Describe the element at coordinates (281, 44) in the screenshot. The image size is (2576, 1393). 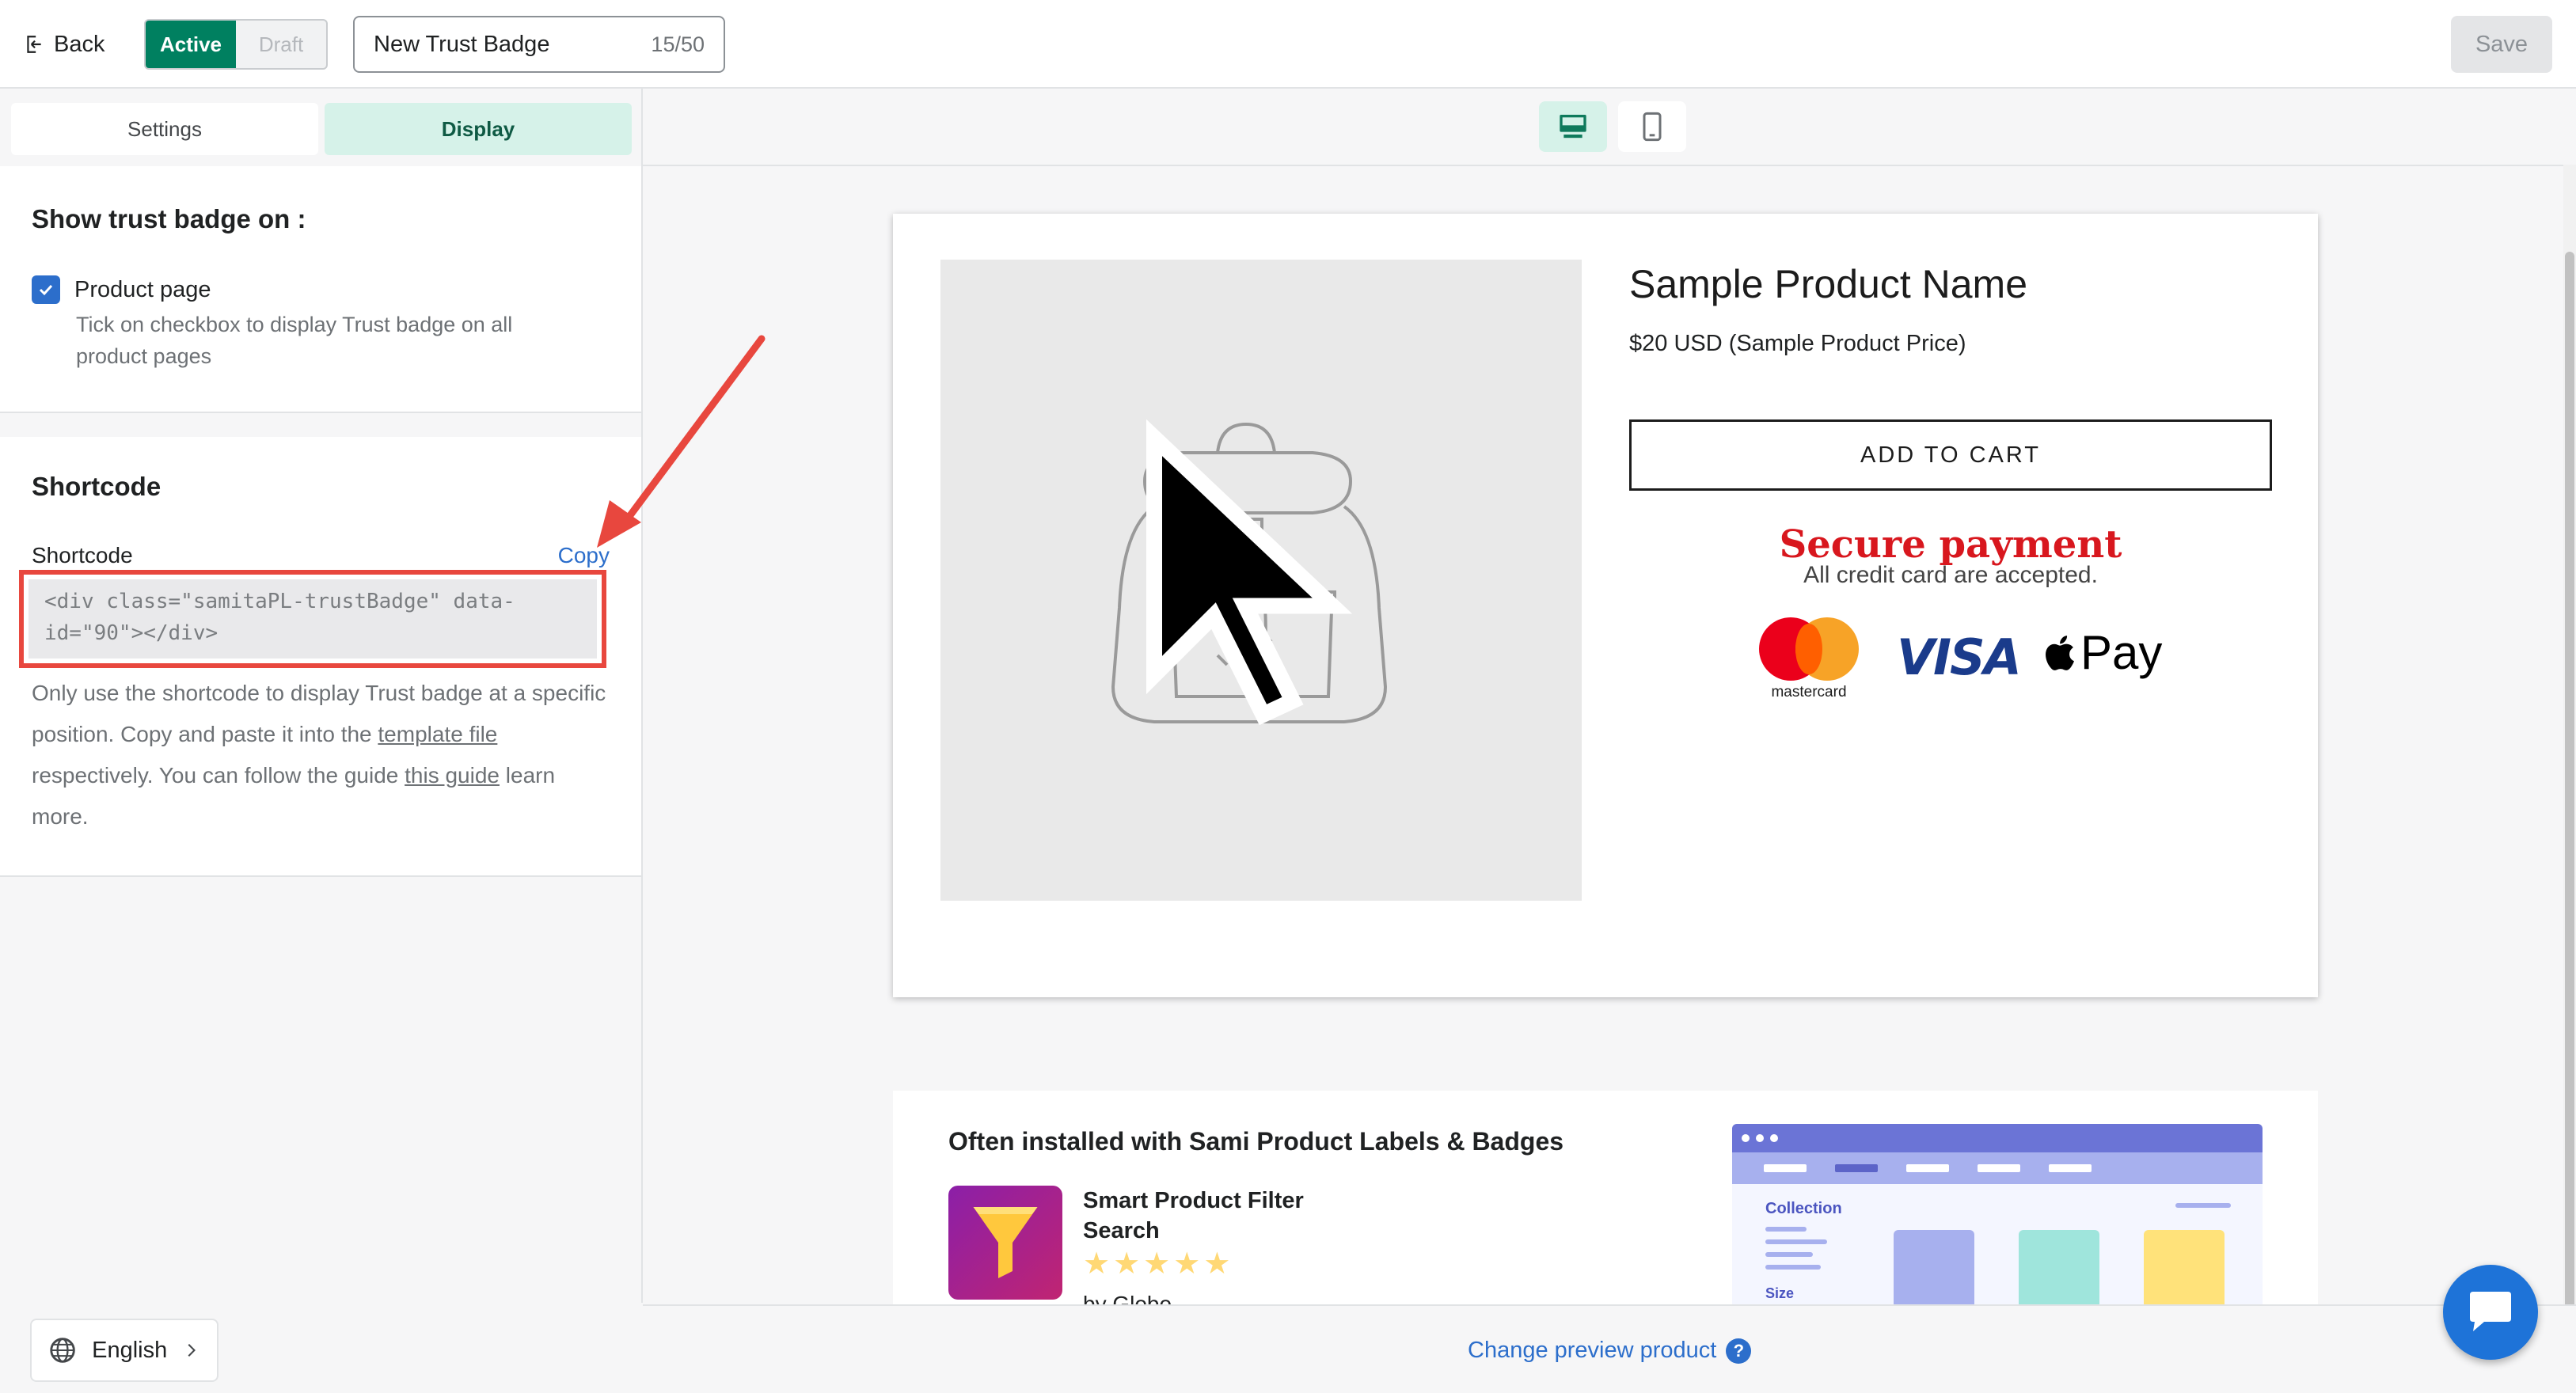
I see `status-draft-button: Draft` at that location.